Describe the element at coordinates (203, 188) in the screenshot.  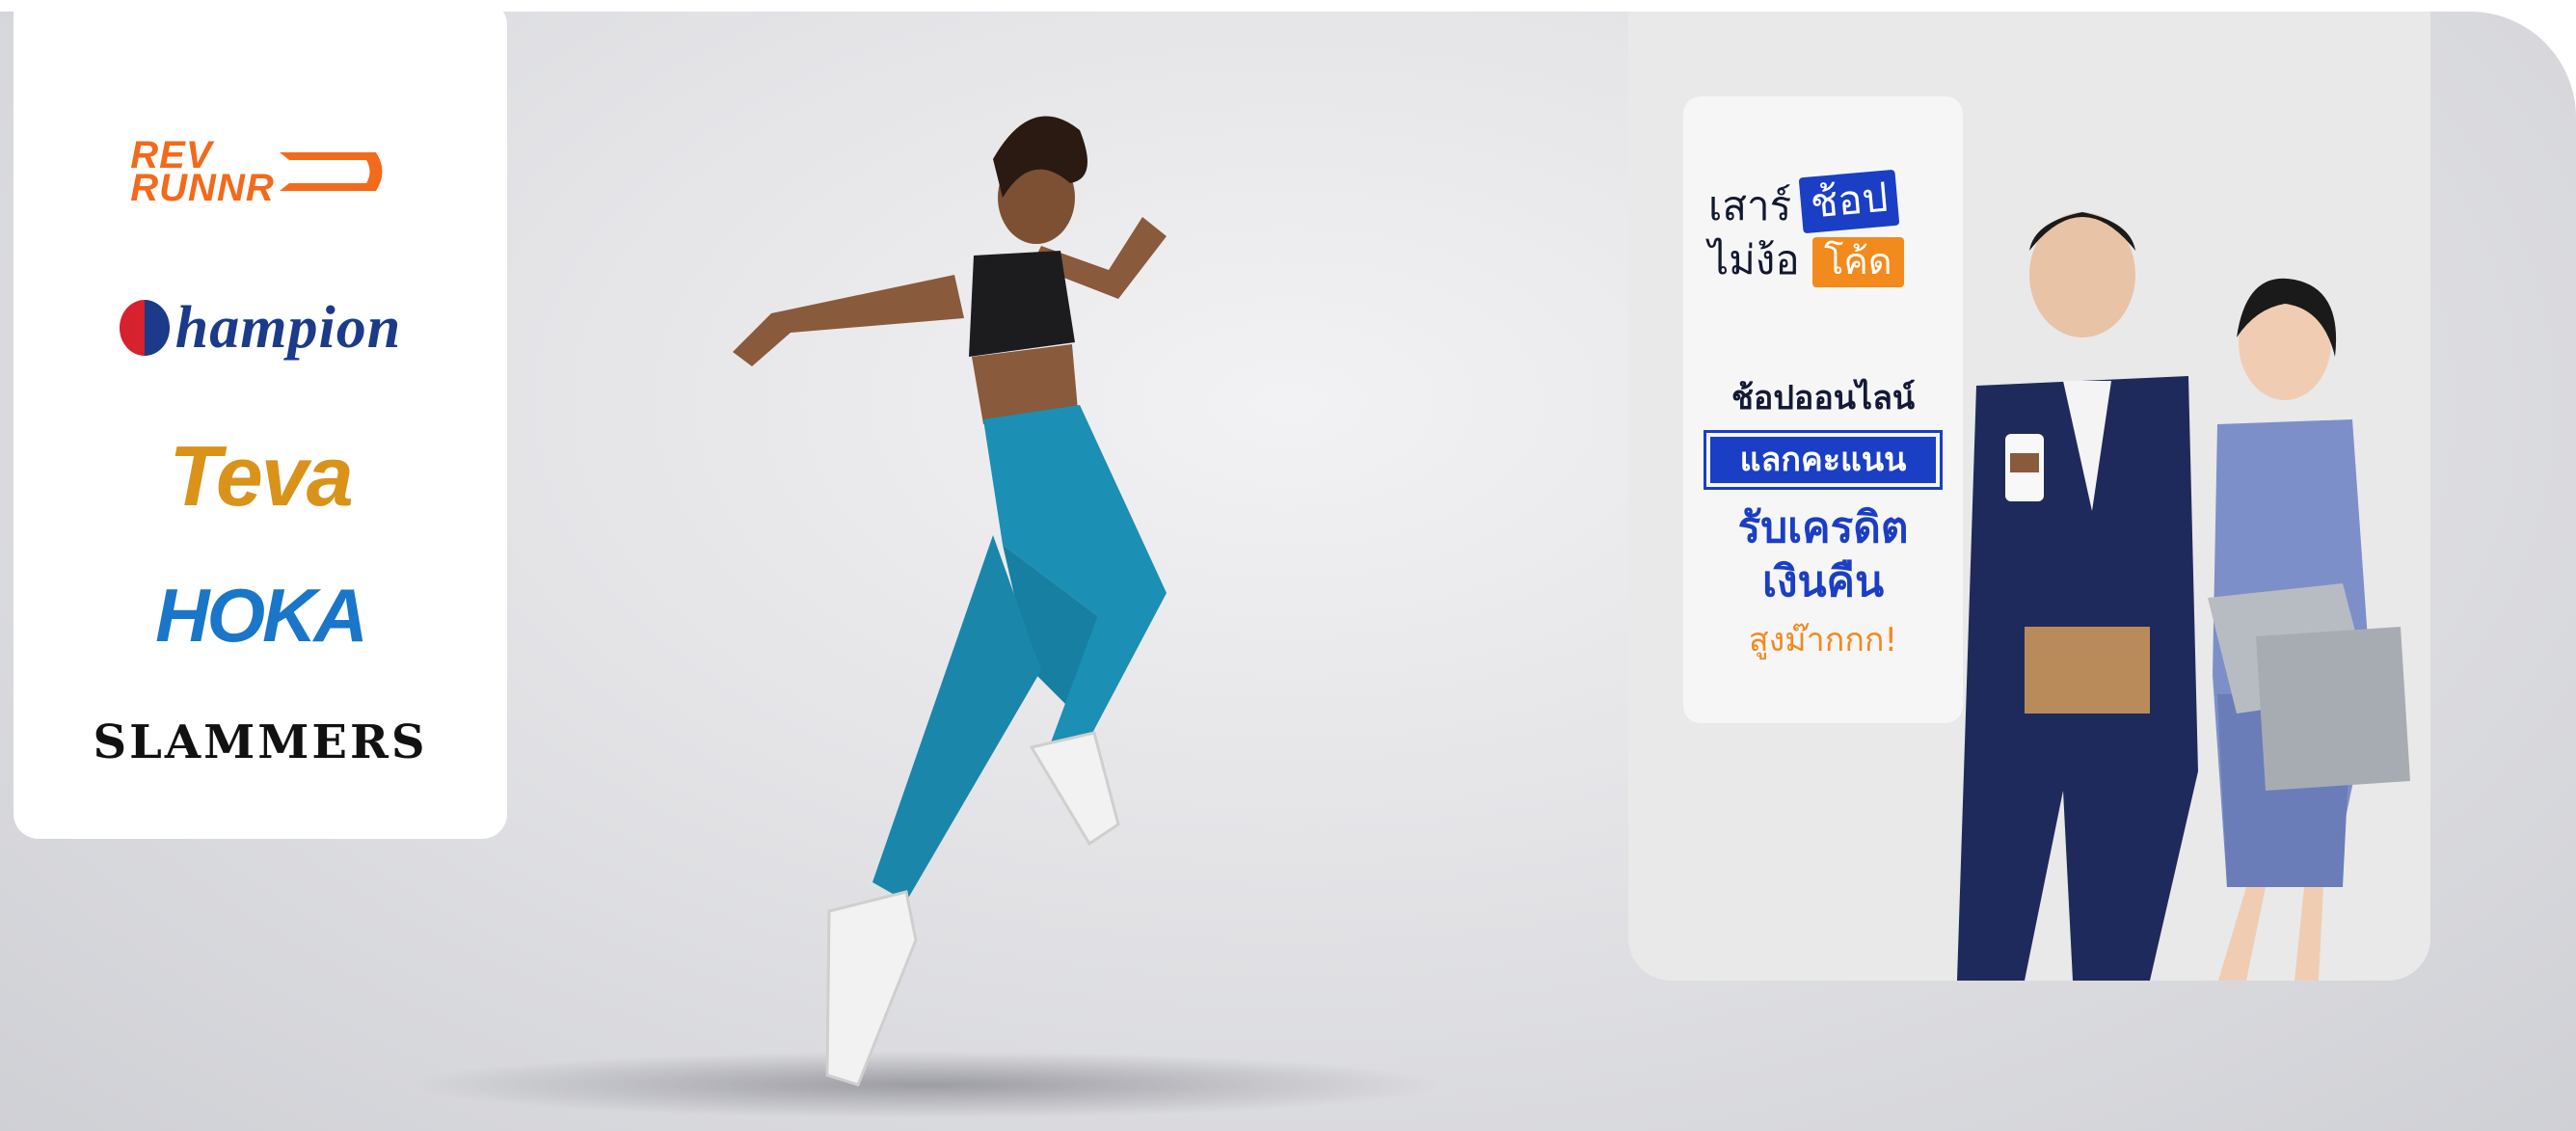
I see `runnr-word: RUNNR` at that location.